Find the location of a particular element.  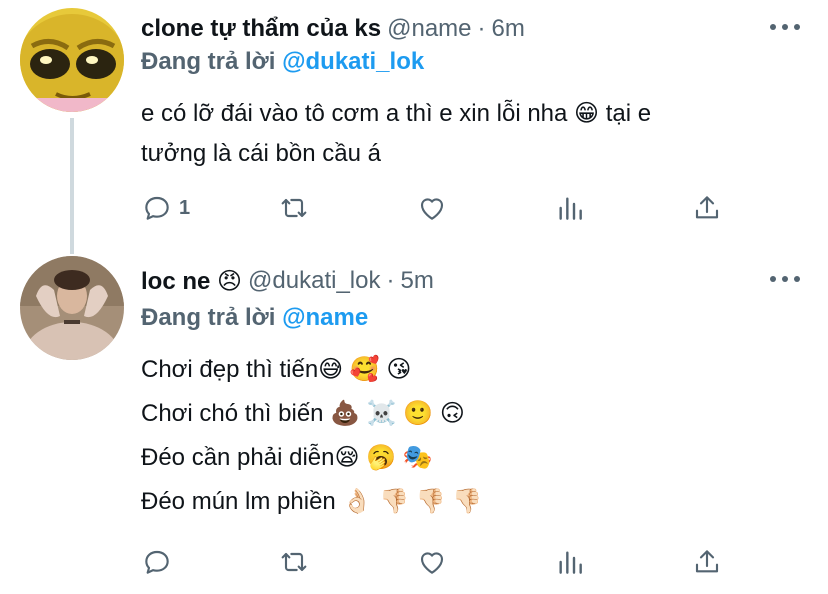

tweet-text-line: Đéo cần phải diễn😪 🥱 🎭 is located at coordinates (287, 457).